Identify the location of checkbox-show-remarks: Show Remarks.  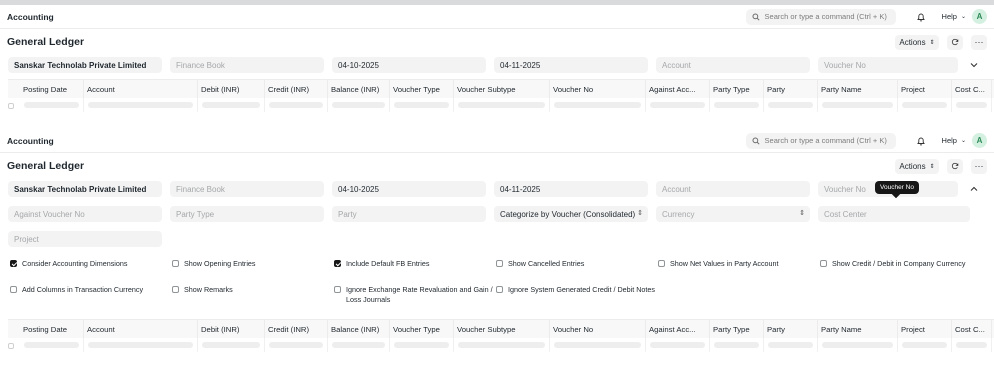
(253, 296).